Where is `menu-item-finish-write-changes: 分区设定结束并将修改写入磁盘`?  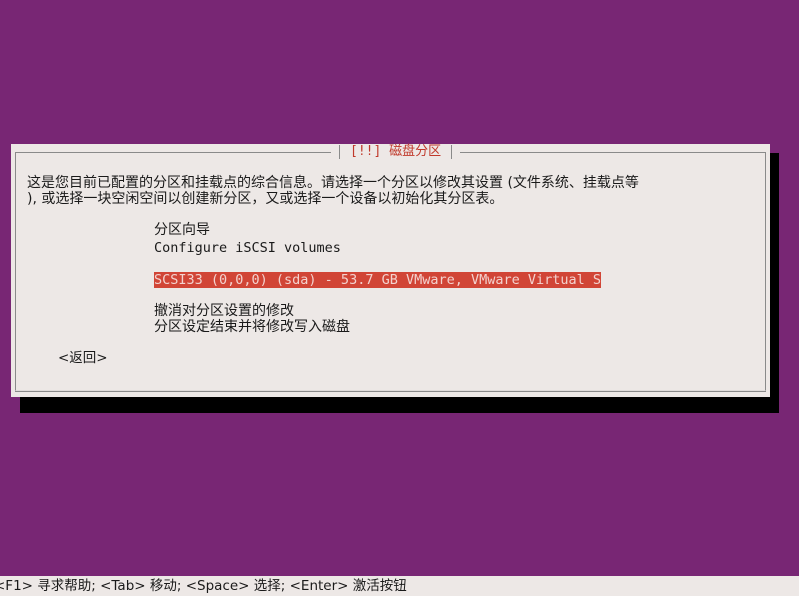
menu-item-finish-write-changes: 分区设定结束并将修改写入磁盘 is located at coordinates (252, 327).